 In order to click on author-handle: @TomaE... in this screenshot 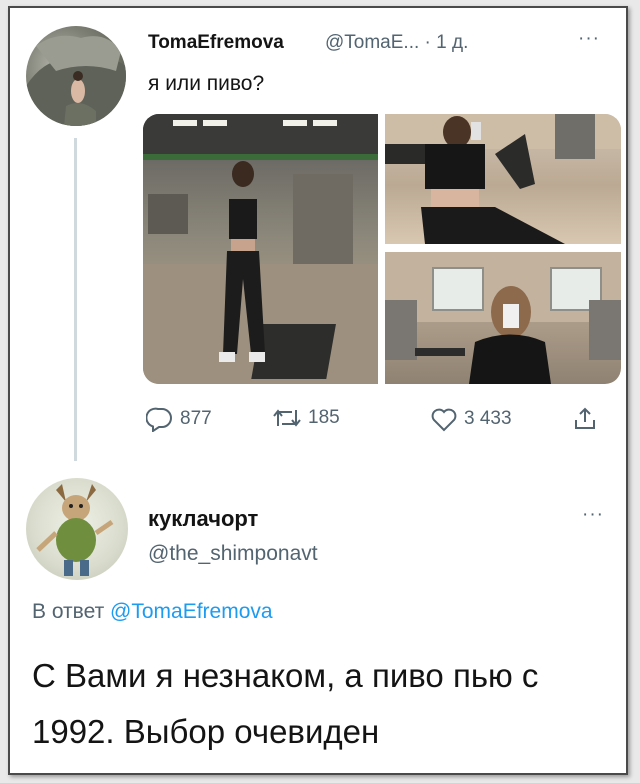, I will do `click(372, 42)`.